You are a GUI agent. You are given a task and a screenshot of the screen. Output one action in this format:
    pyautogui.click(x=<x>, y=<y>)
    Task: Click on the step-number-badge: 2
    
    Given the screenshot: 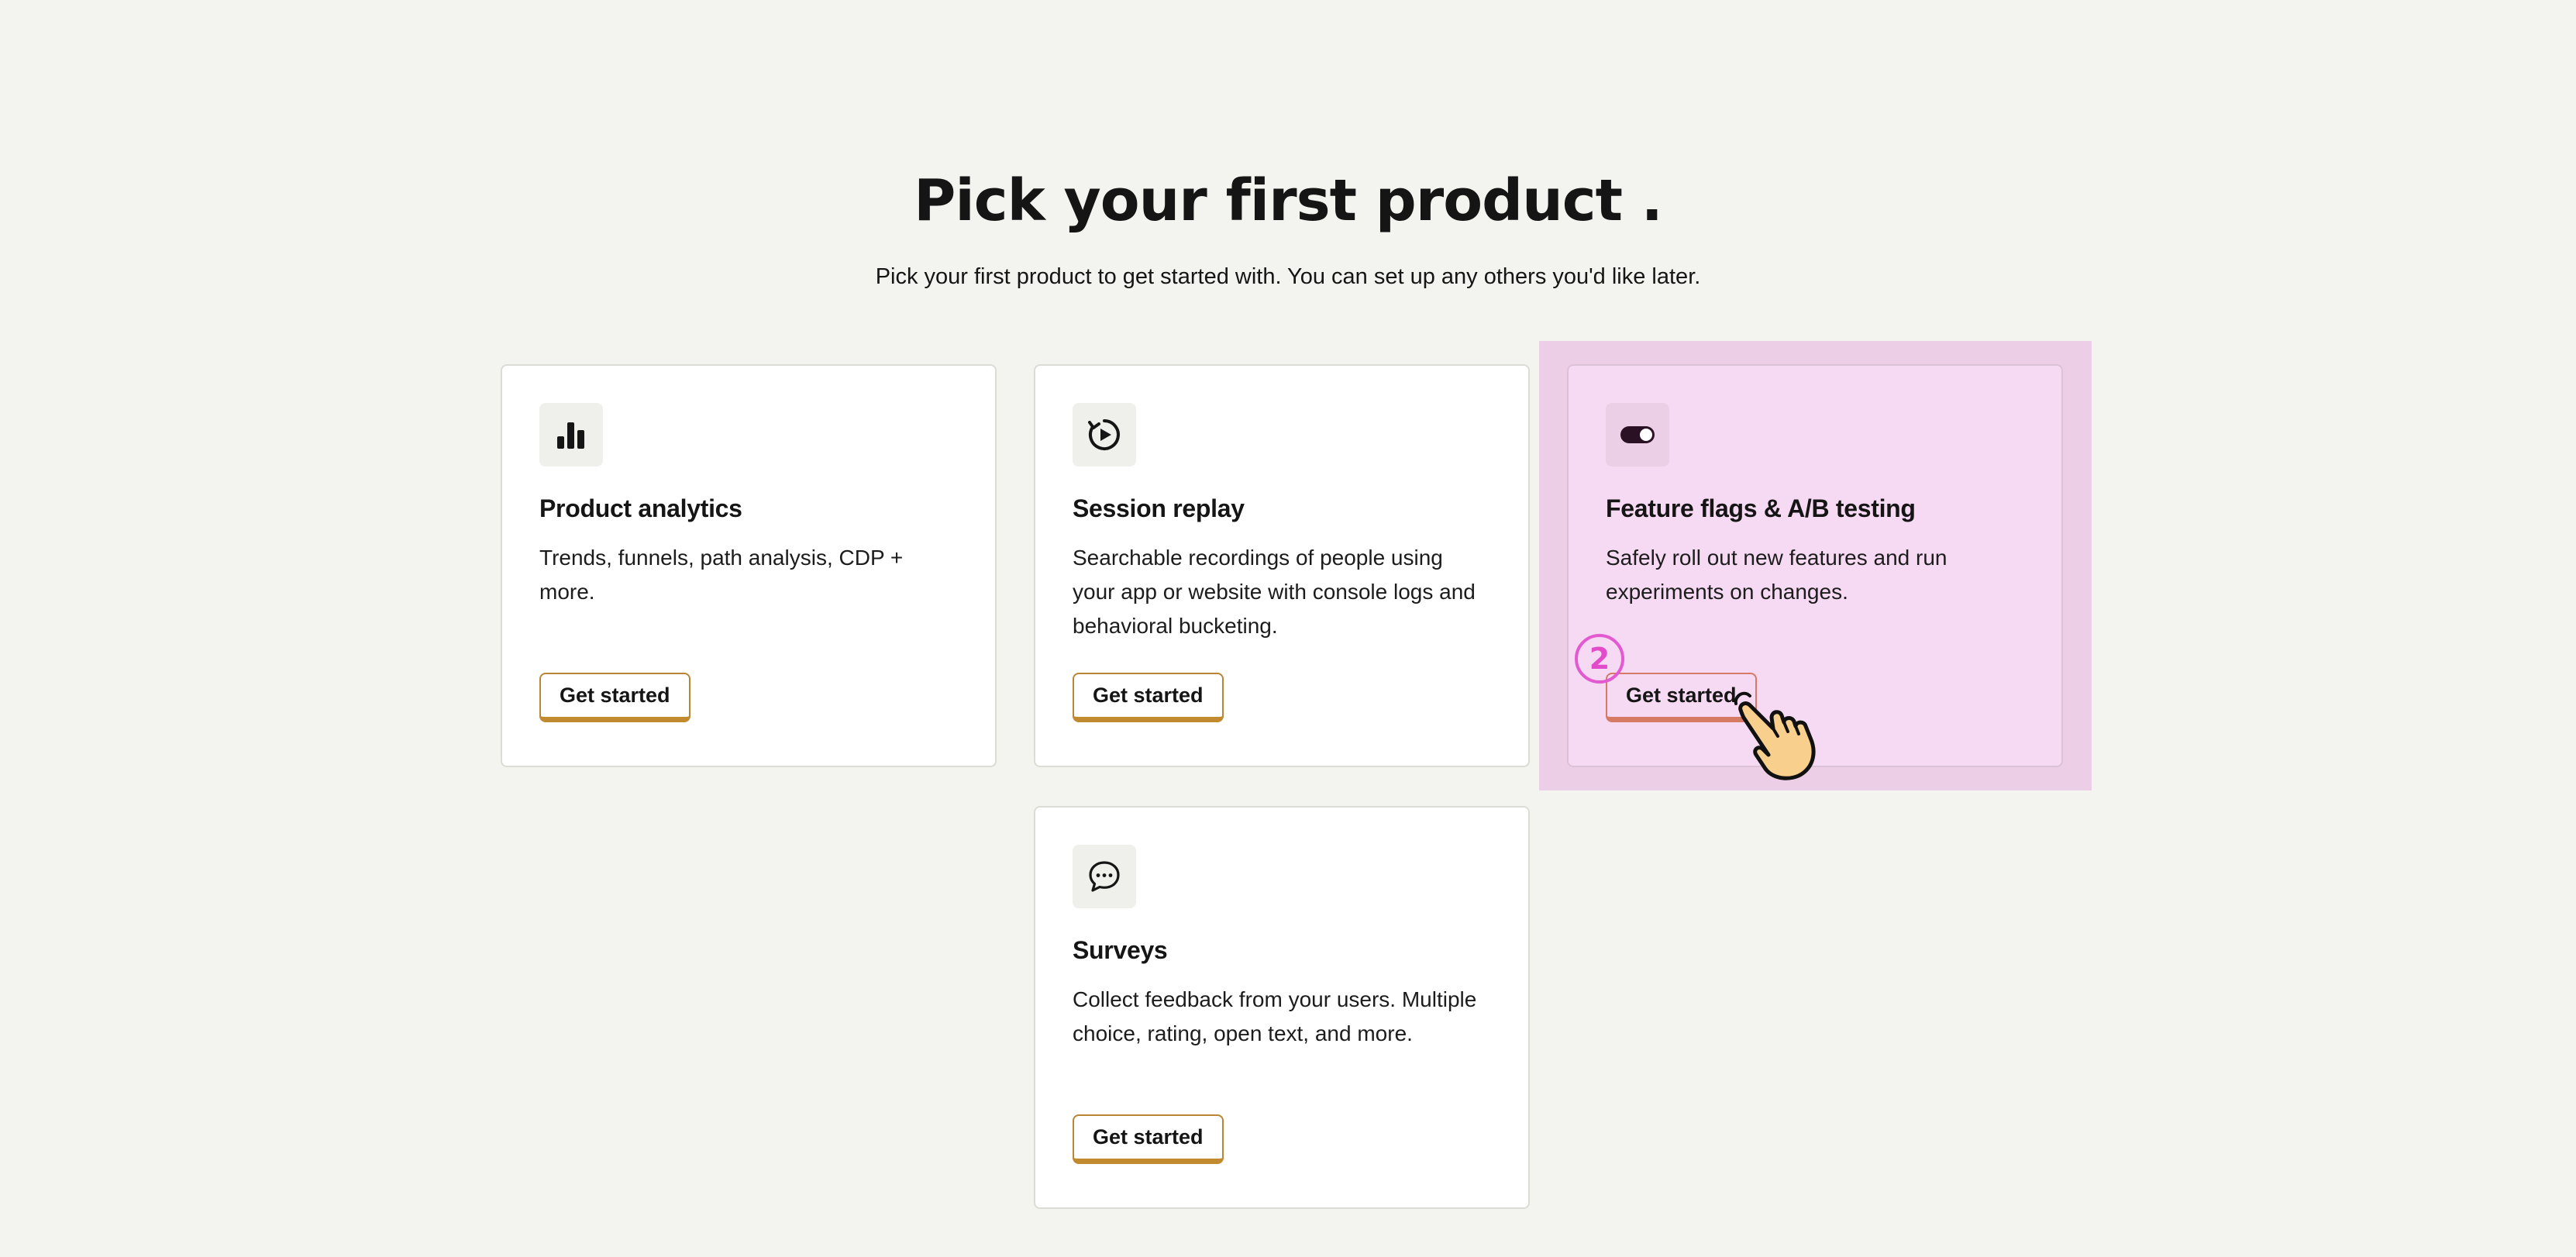 What is the action you would take?
    pyautogui.click(x=1599, y=659)
    